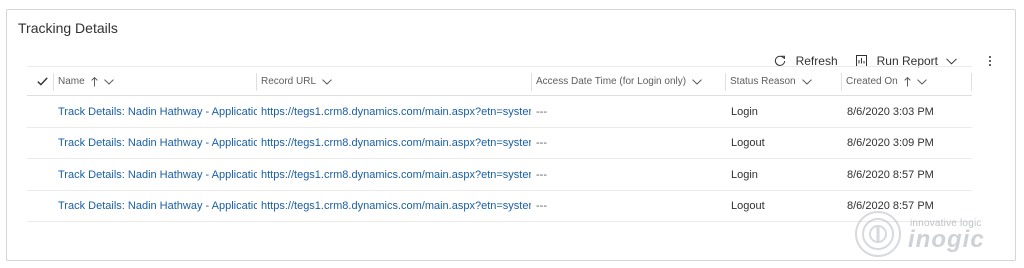  What do you see at coordinates (68, 28) in the screenshot?
I see `panel-title: Tracking Details` at bounding box center [68, 28].